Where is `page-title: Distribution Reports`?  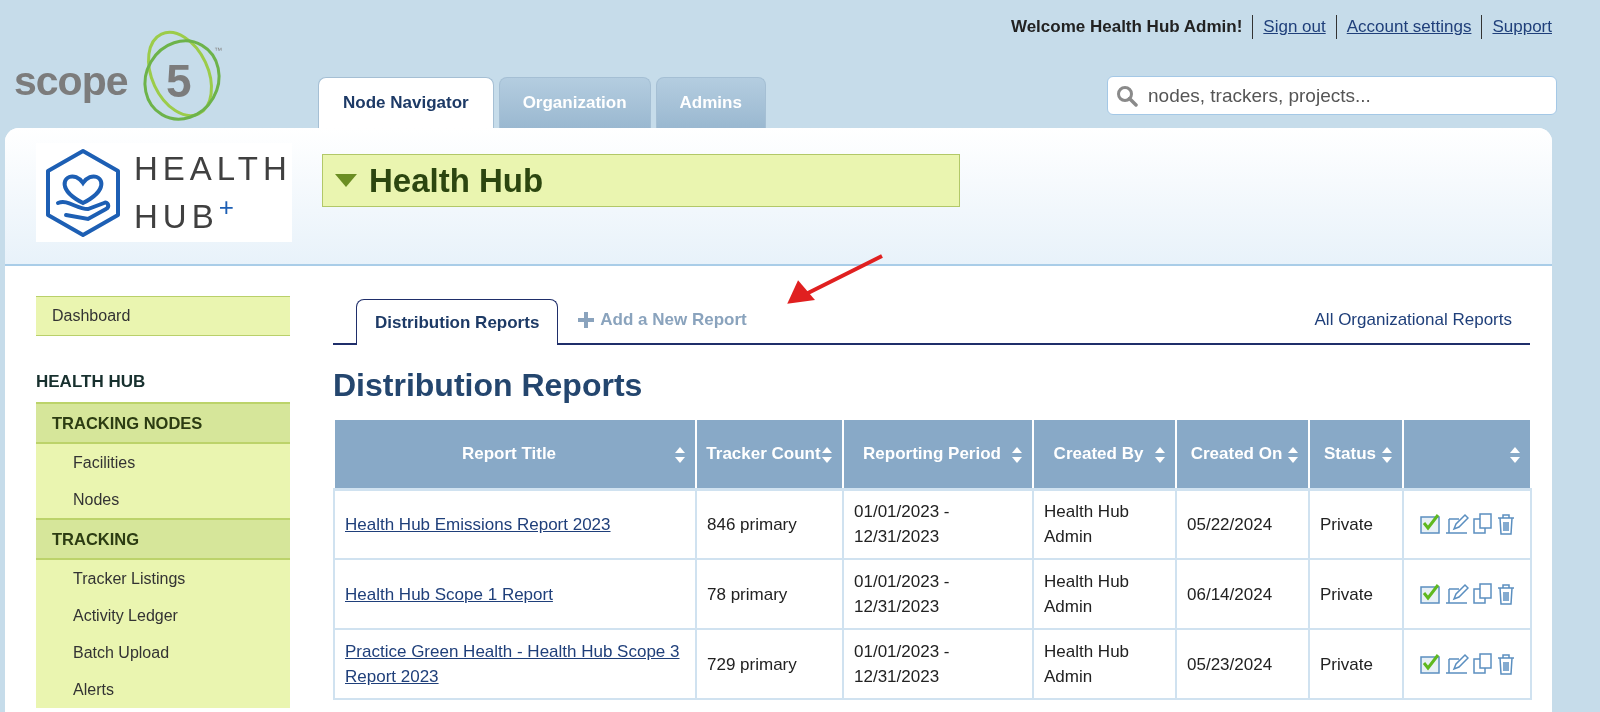 page-title: Distribution Reports is located at coordinates (488, 385).